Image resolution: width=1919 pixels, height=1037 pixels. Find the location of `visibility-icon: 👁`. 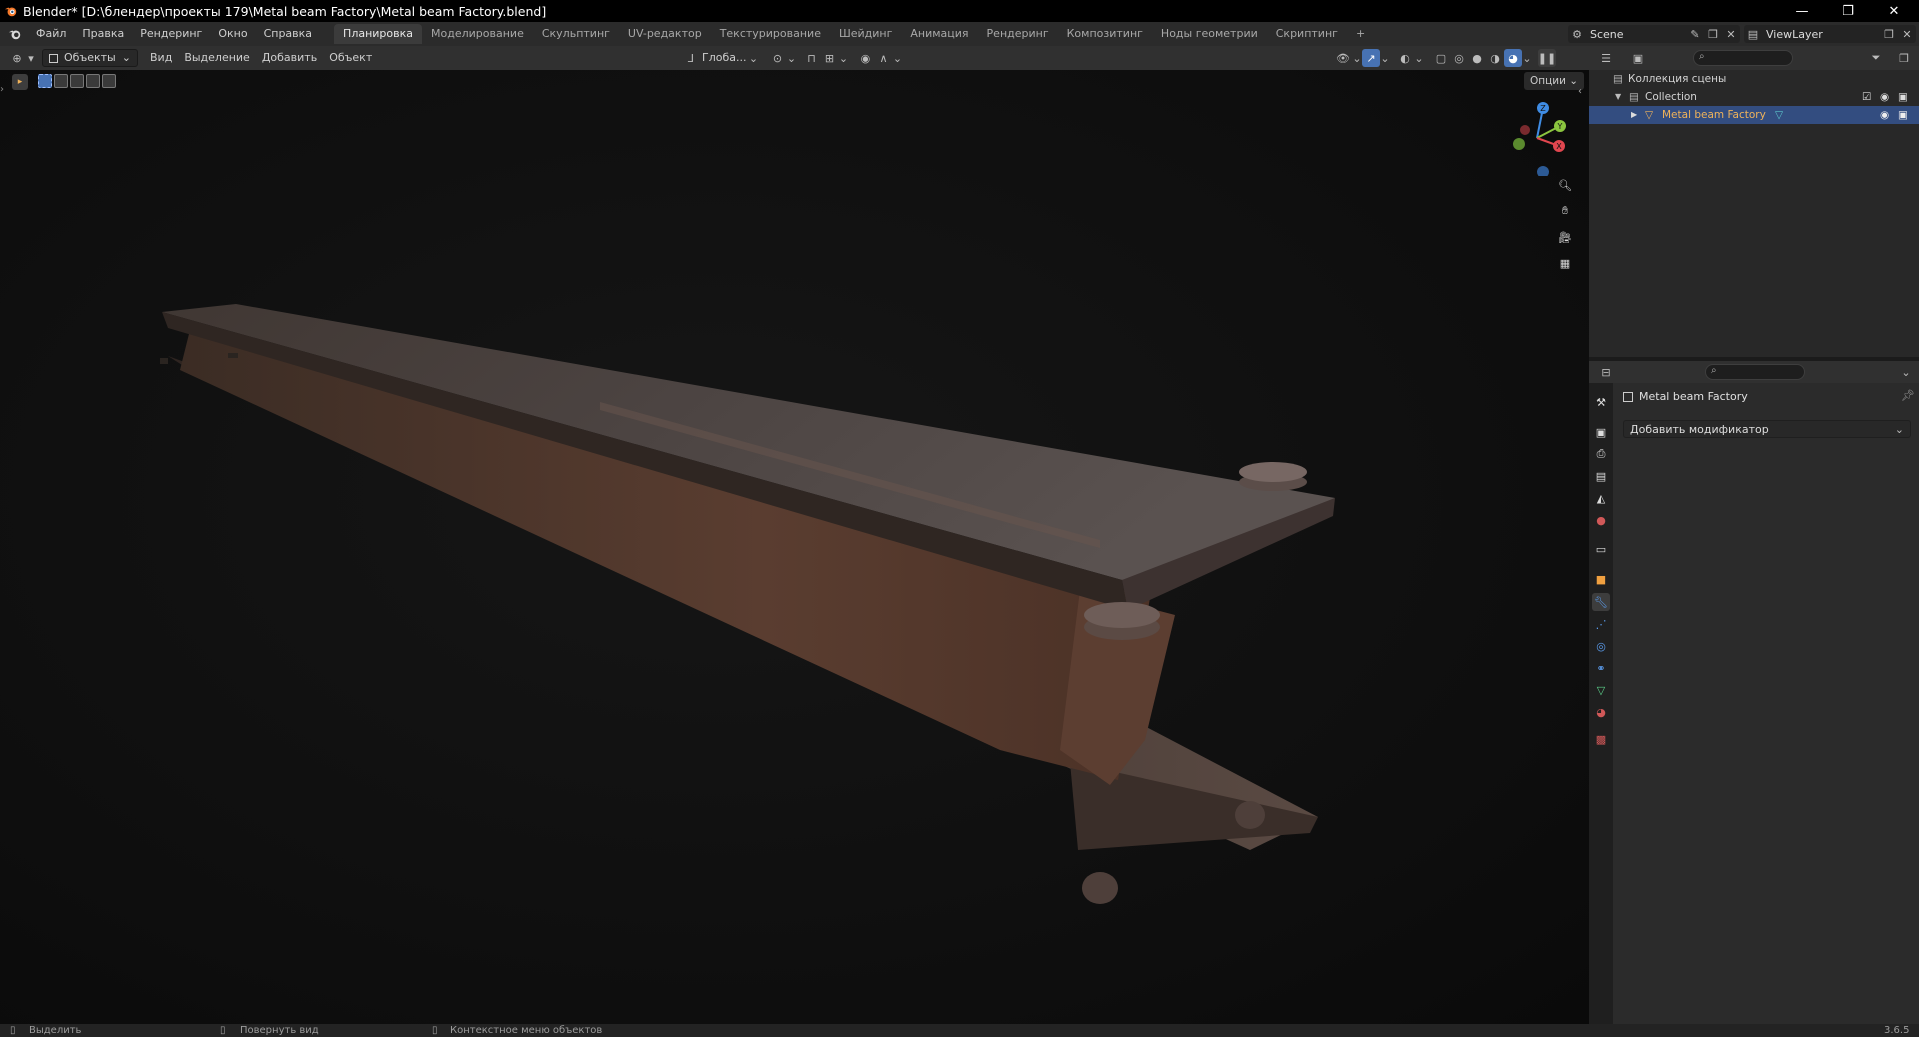

visibility-icon: 👁 is located at coordinates (1343, 58).